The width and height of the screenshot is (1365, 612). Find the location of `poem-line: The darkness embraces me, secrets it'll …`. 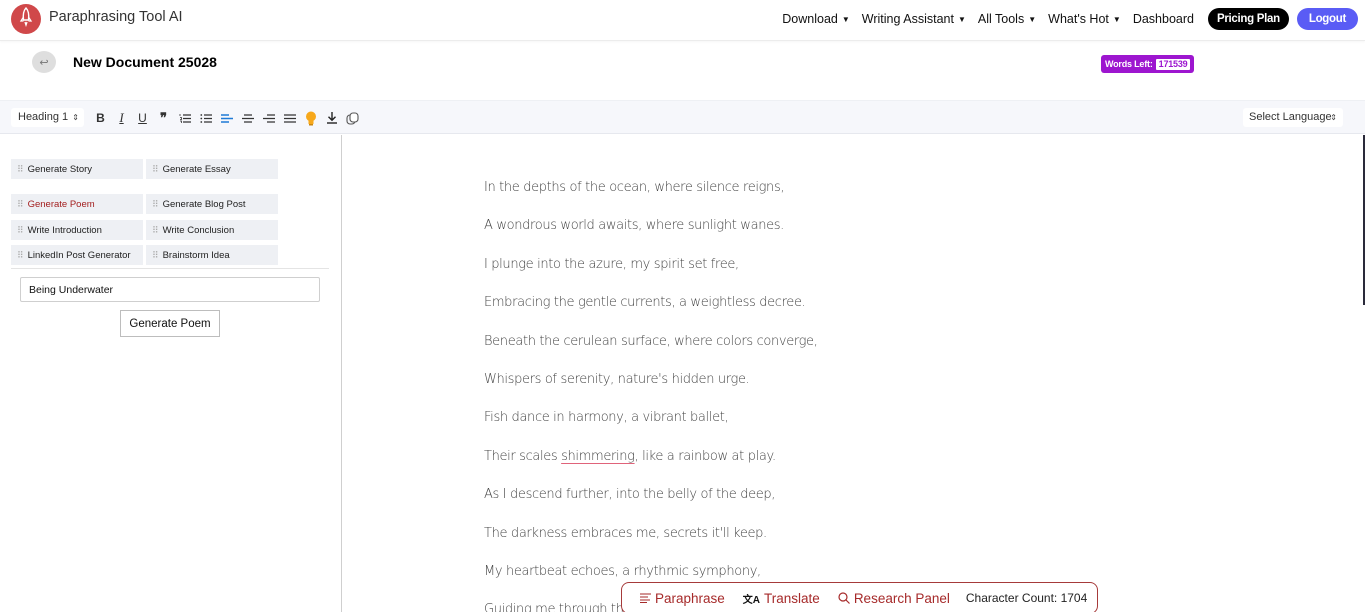

poem-line: The darkness embraces me, secrets it'll … is located at coordinates (625, 533).